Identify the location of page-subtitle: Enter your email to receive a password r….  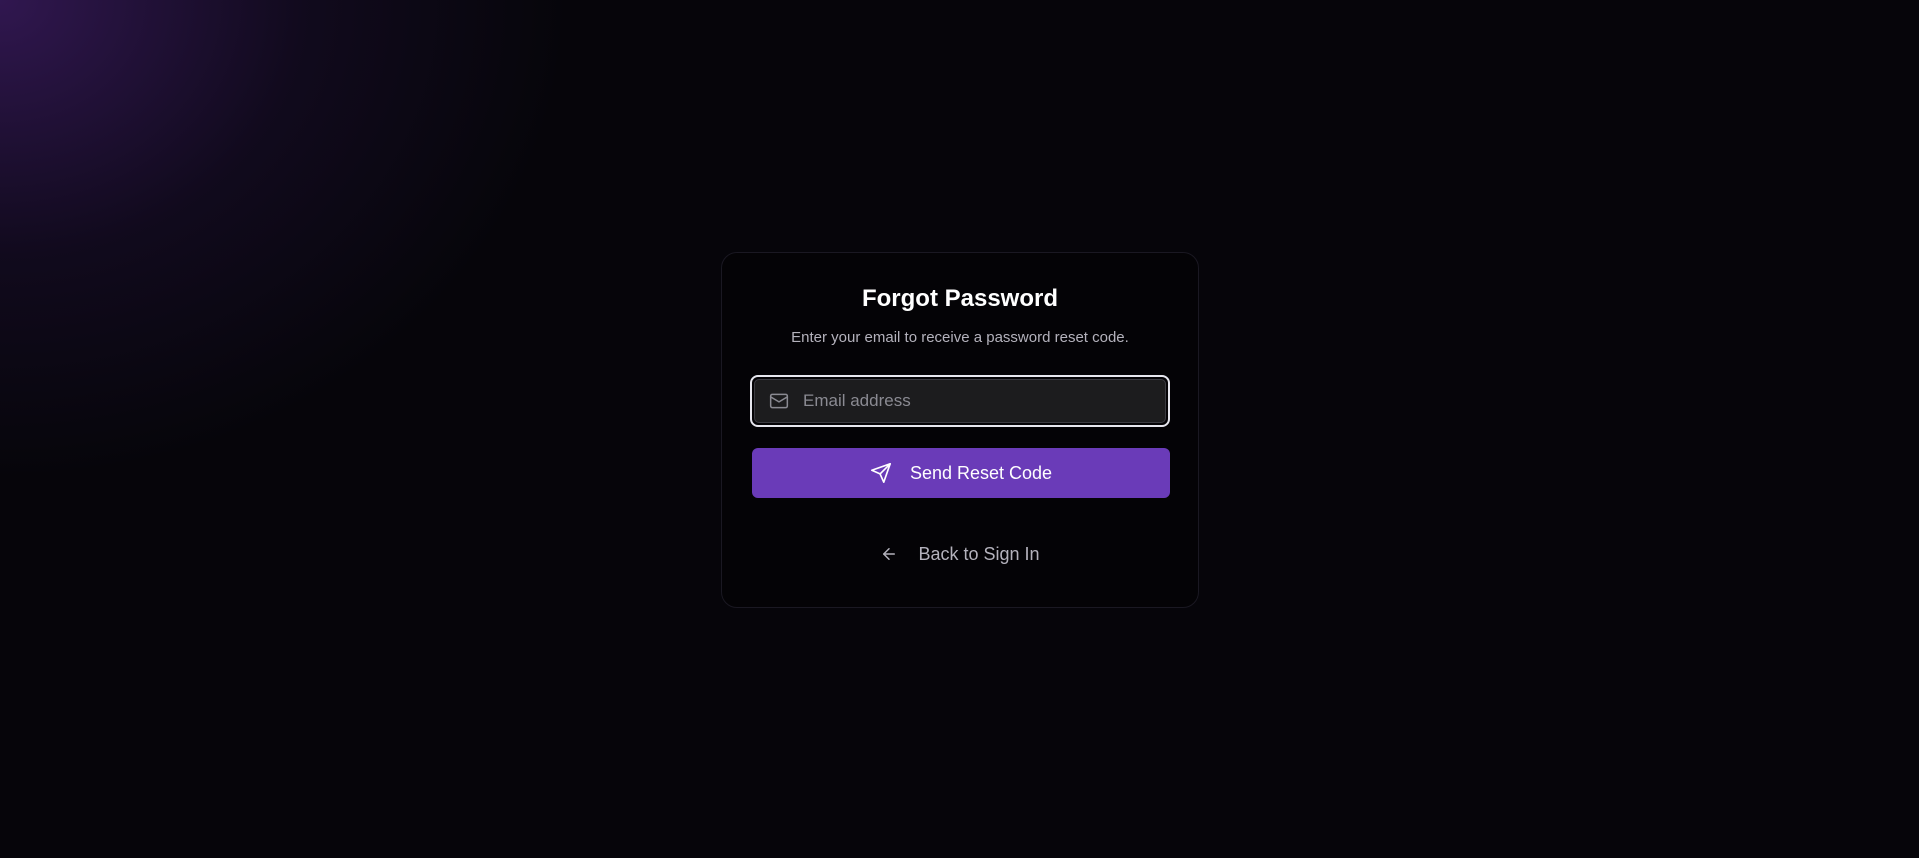
(960, 337).